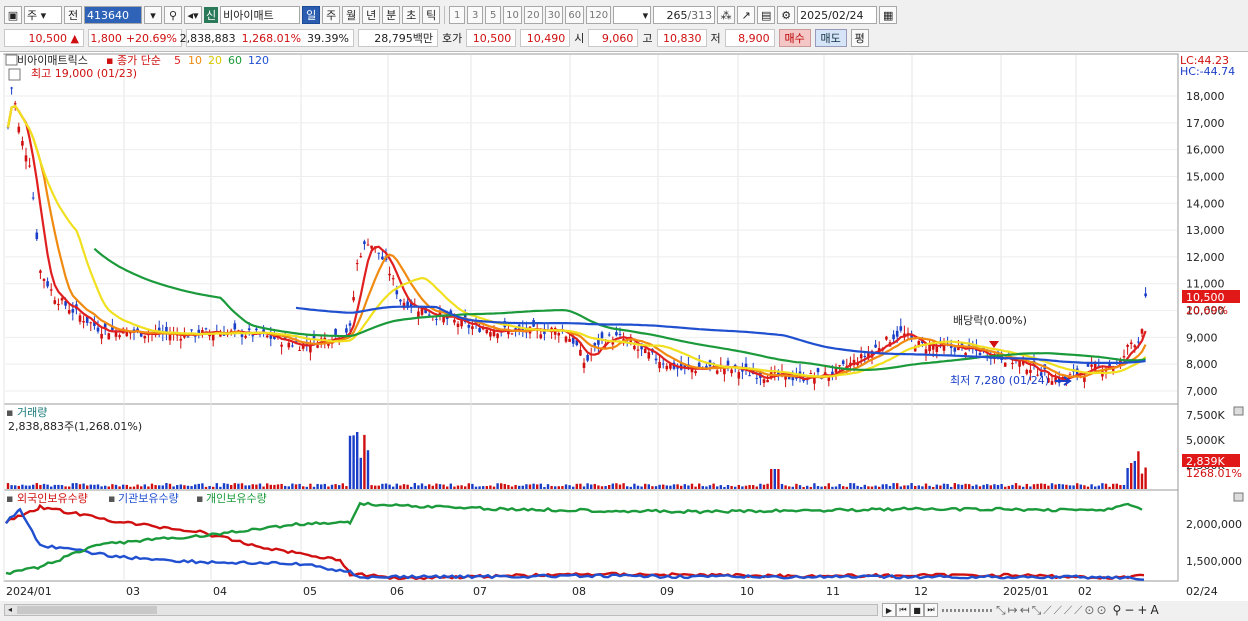 The height and width of the screenshot is (621, 1248). Describe the element at coordinates (554, 15) in the screenshot. I see `interval-30-button: 30` at that location.